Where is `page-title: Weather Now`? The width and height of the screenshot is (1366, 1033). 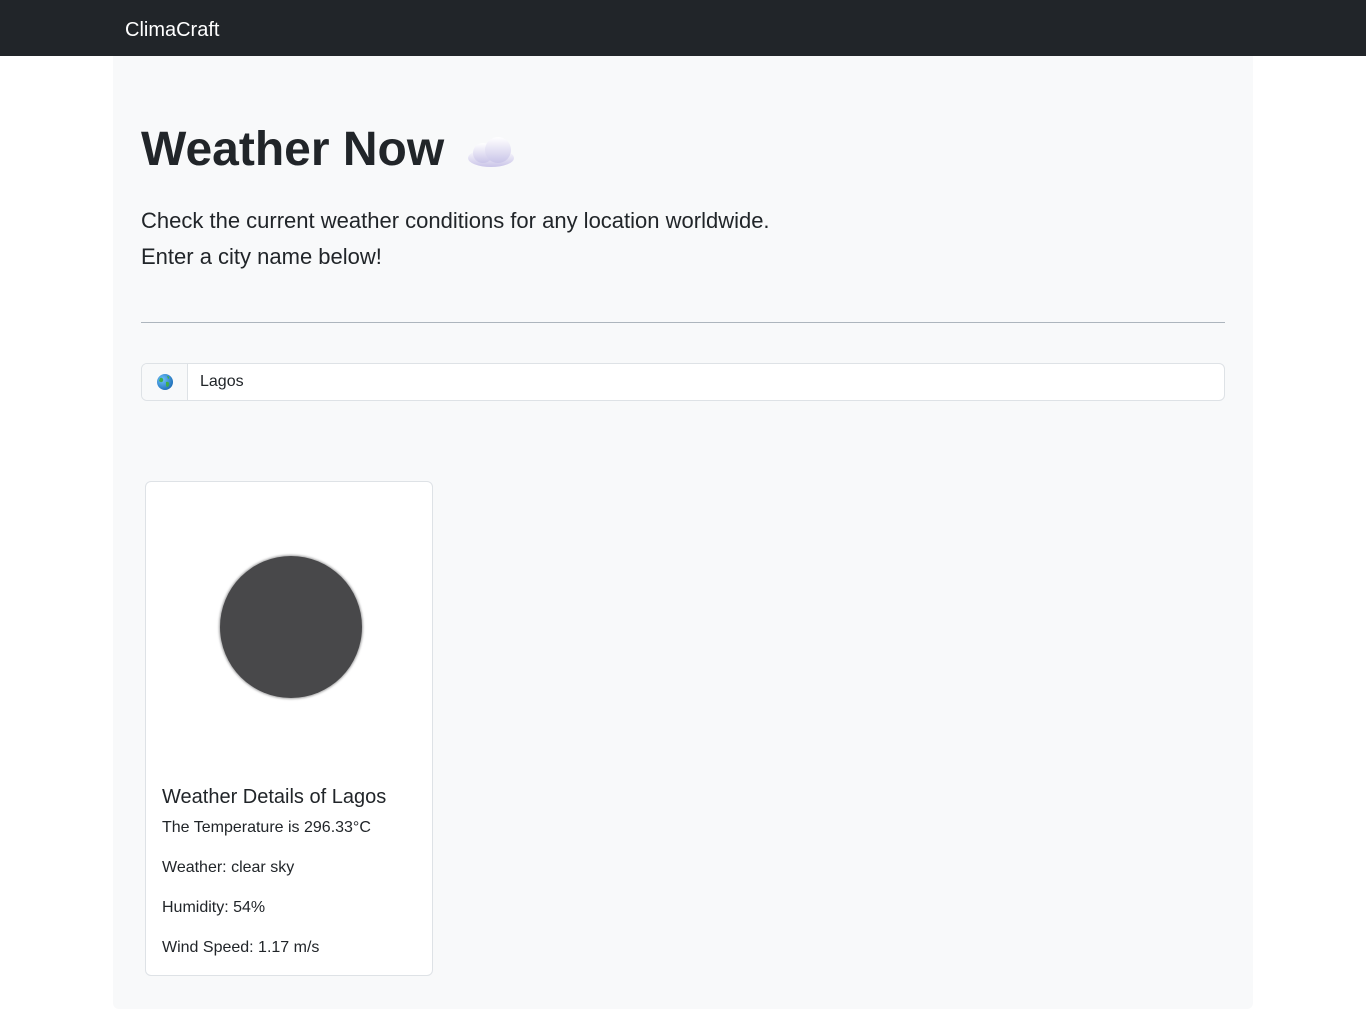
page-title: Weather Now is located at coordinates (293, 149).